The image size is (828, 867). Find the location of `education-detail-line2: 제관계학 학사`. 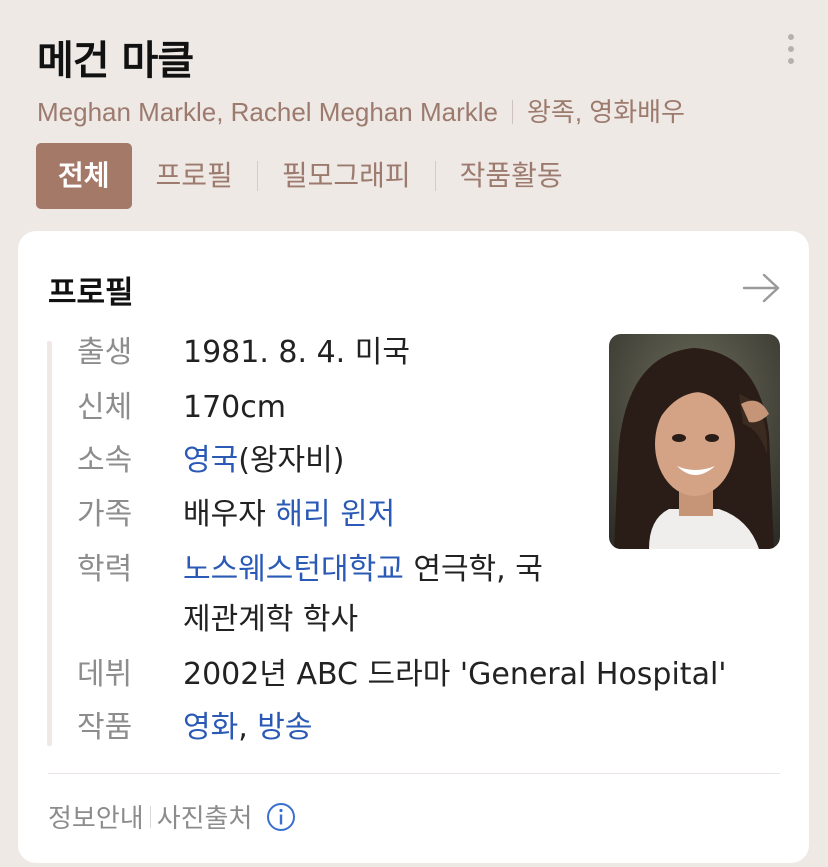

education-detail-line2: 제관계학 학사 is located at coordinates (271, 619).